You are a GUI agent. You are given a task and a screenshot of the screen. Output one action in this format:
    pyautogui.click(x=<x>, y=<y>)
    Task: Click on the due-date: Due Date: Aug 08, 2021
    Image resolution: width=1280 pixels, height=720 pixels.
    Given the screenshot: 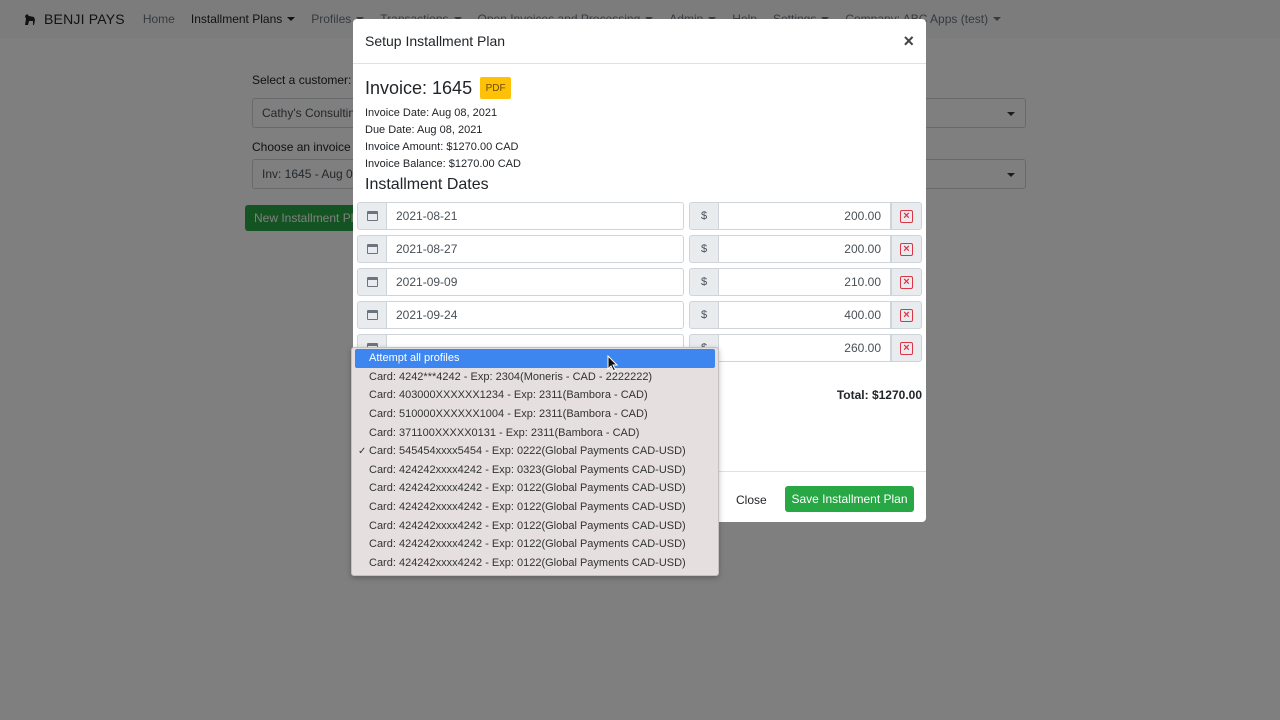 What is the action you would take?
    pyautogui.click(x=424, y=130)
    